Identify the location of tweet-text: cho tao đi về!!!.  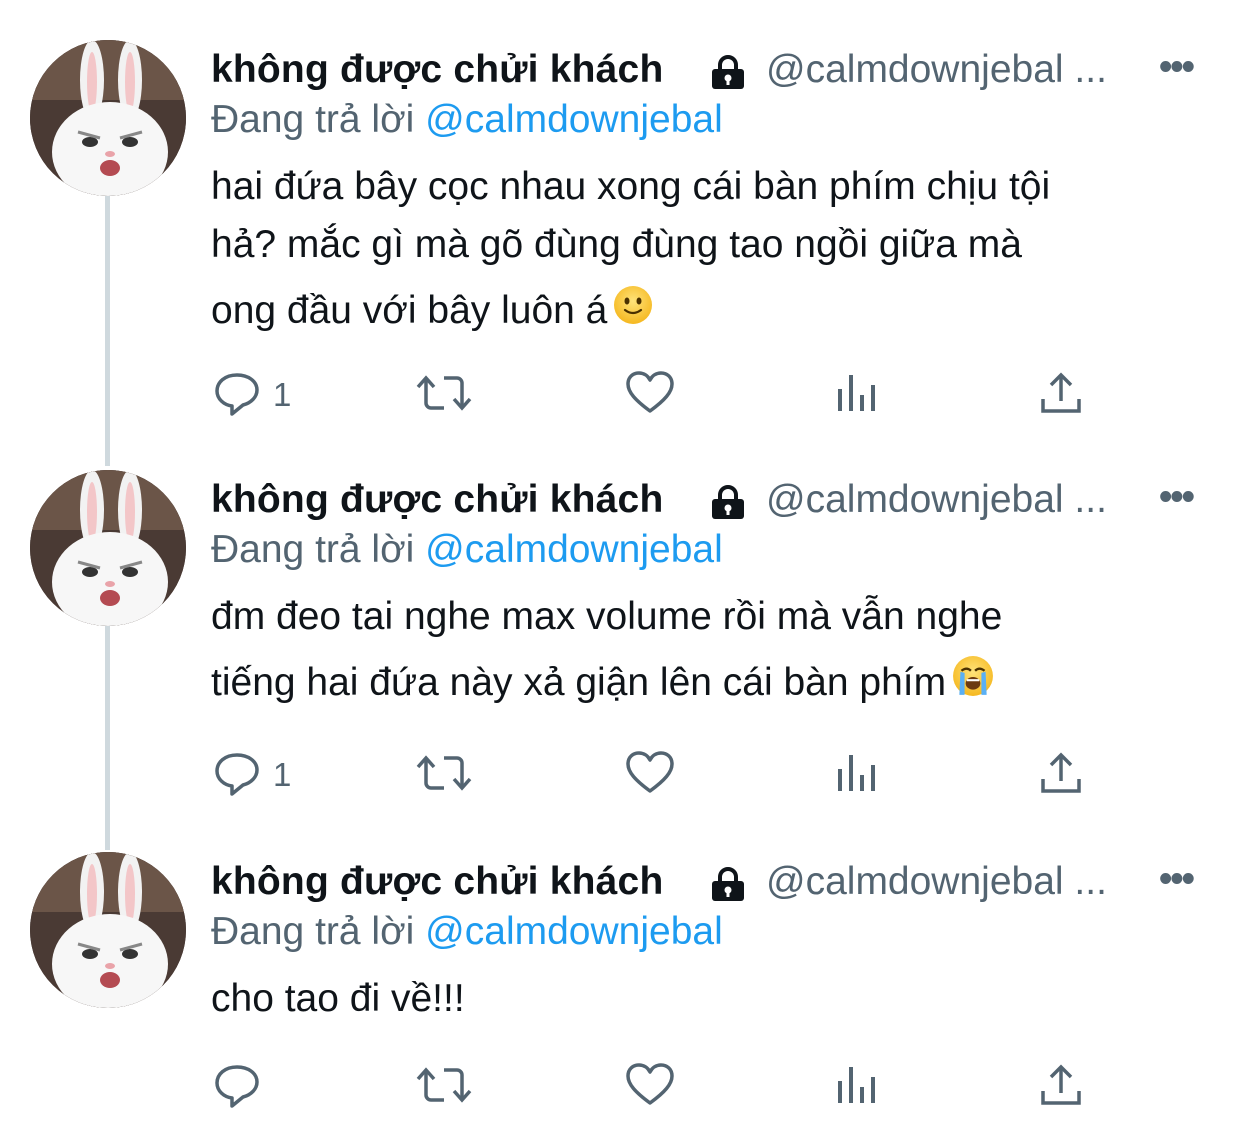
(711, 999).